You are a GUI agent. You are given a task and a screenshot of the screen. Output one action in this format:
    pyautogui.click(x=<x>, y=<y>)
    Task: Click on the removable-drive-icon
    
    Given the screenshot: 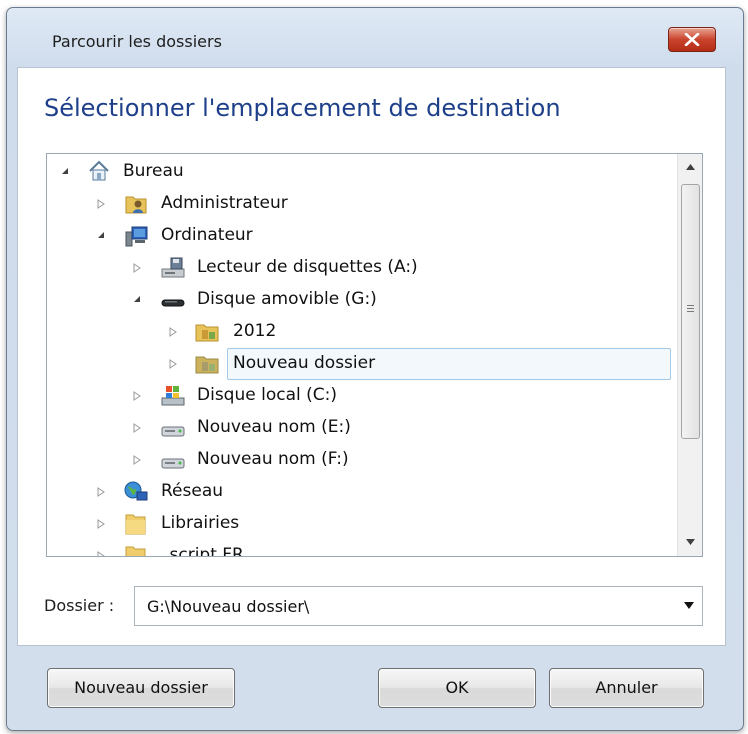 What is the action you would take?
    pyautogui.click(x=173, y=303)
    